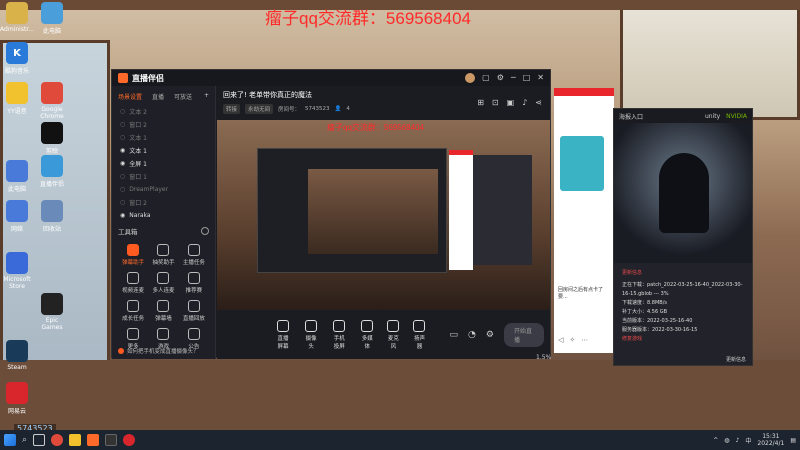 Image resolution: width=800 pixels, height=450 pixels. What do you see at coordinates (52, 101) in the screenshot?
I see `desktop-icon: Google Chrome` at bounding box center [52, 101].